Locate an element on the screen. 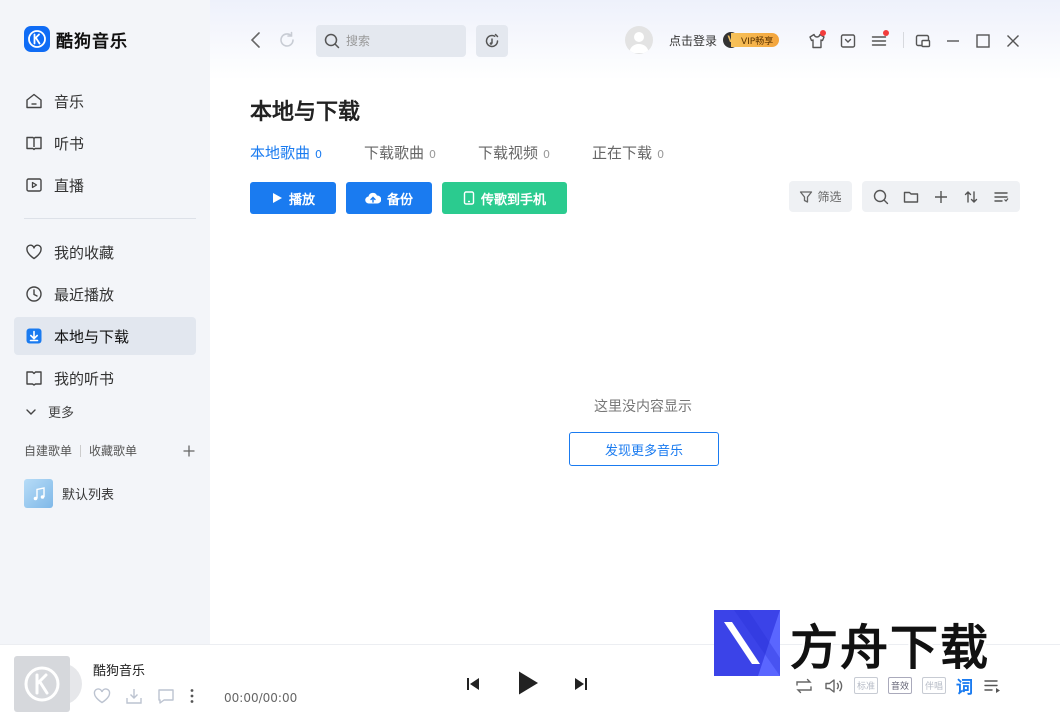 This screenshot has height=720, width=1060. next-track-icon is located at coordinates (581, 684).